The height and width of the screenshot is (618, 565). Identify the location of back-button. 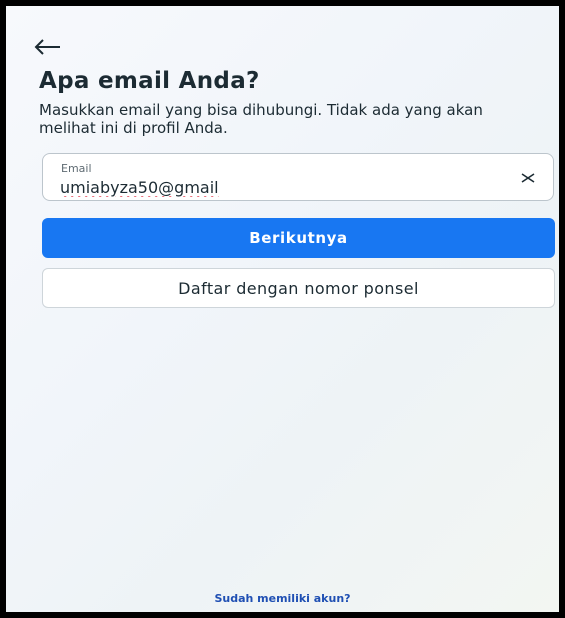
(52, 47).